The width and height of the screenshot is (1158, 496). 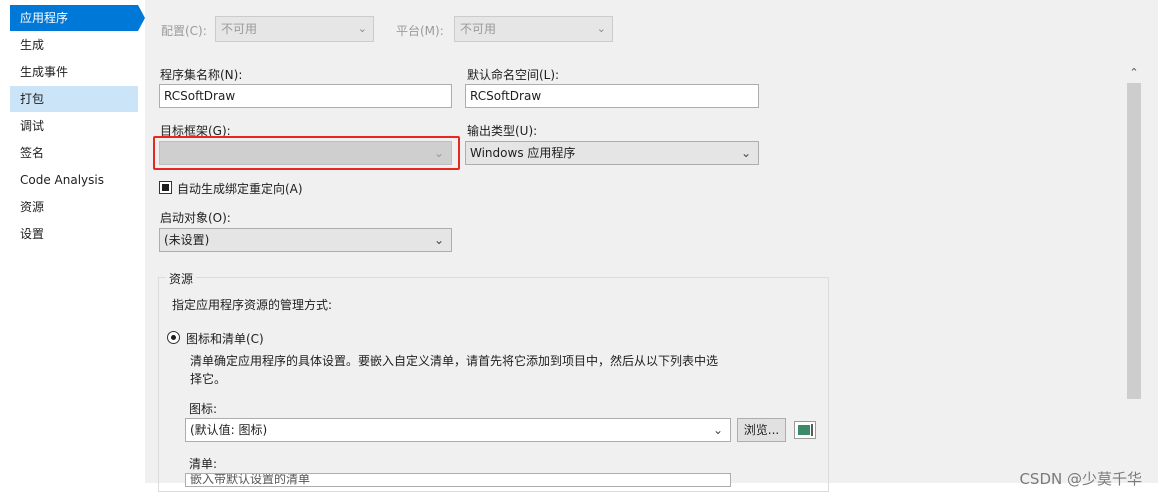 What do you see at coordinates (74, 45) in the screenshot?
I see `sidebar-item-build: 生成` at bounding box center [74, 45].